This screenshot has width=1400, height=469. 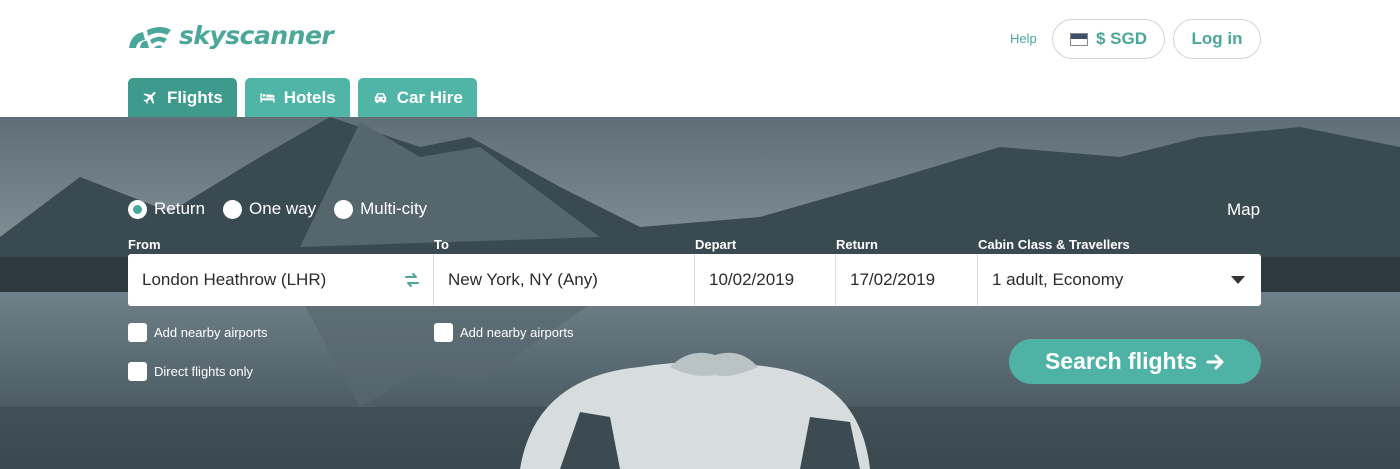 I want to click on trip-option-return: Return, so click(x=166, y=209).